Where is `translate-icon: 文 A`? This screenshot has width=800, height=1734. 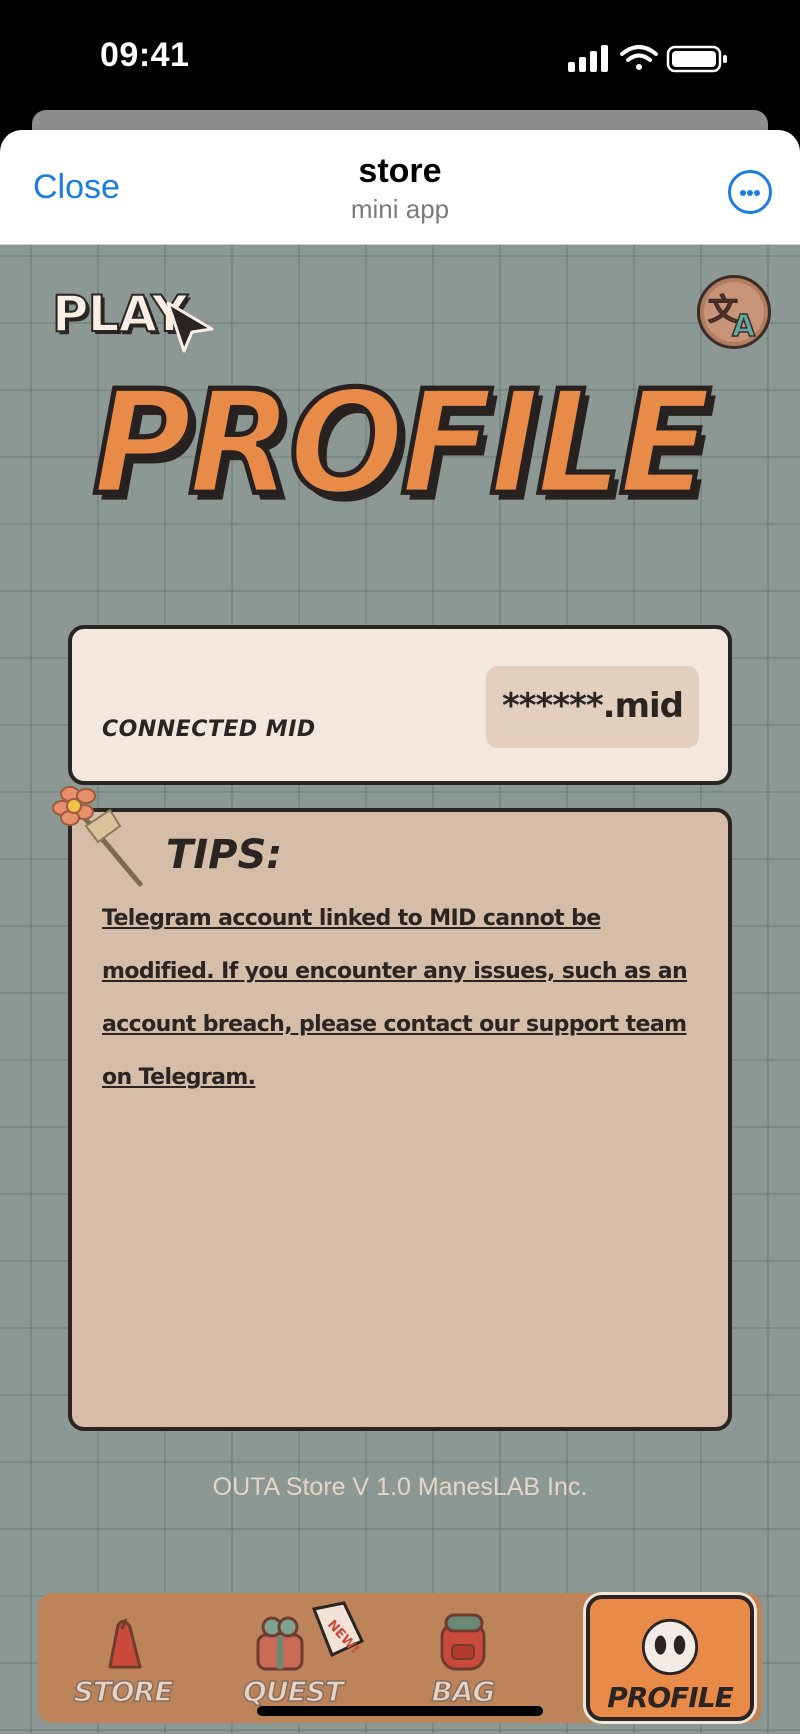
translate-icon: 文 A is located at coordinates (734, 313).